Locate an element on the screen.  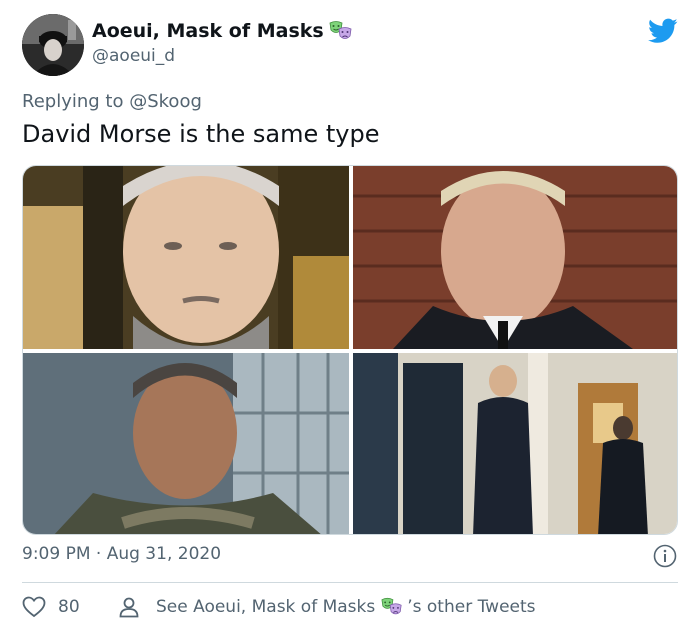
see-other-tweets-link: See Aoeui, Mask of Masks ’s other Tweets is located at coordinates (327, 607).